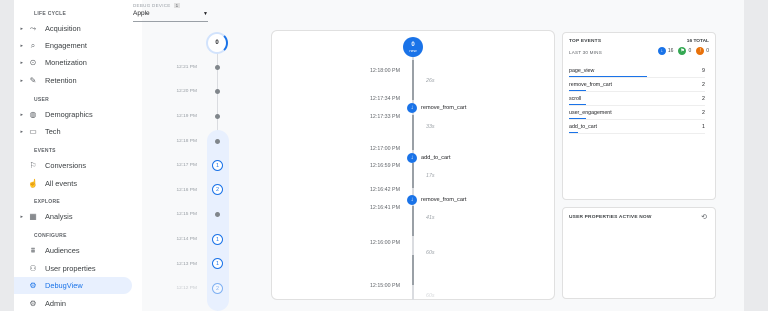 Image resolution: width=768 pixels, height=311 pixels. Describe the element at coordinates (170, 16) in the screenshot. I see `device-select: Apple ▼` at that location.